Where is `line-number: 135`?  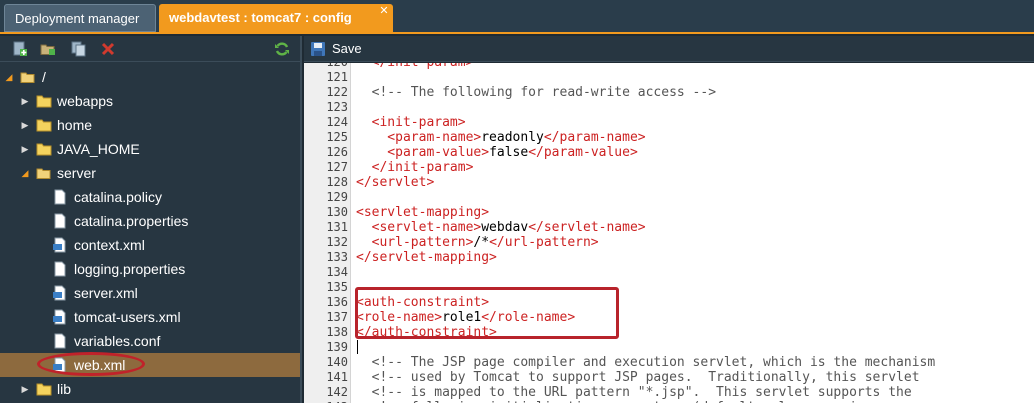 line-number: 135 is located at coordinates (337, 287).